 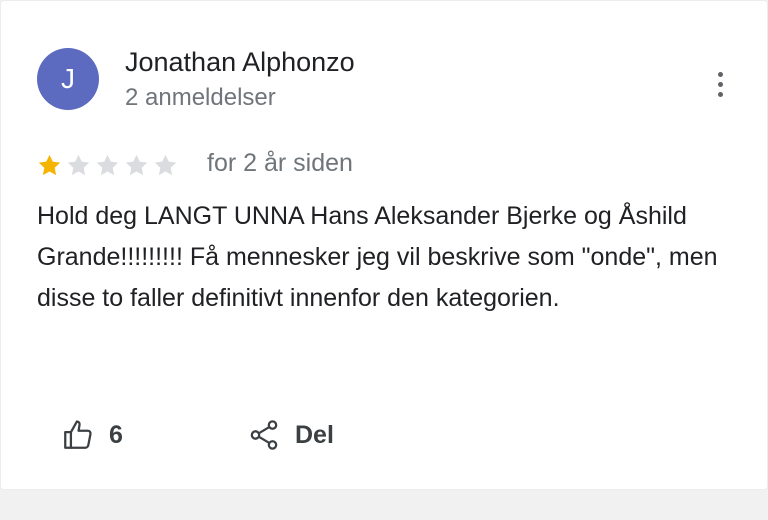 What do you see at coordinates (116, 434) in the screenshot?
I see `like-count: 6` at bounding box center [116, 434].